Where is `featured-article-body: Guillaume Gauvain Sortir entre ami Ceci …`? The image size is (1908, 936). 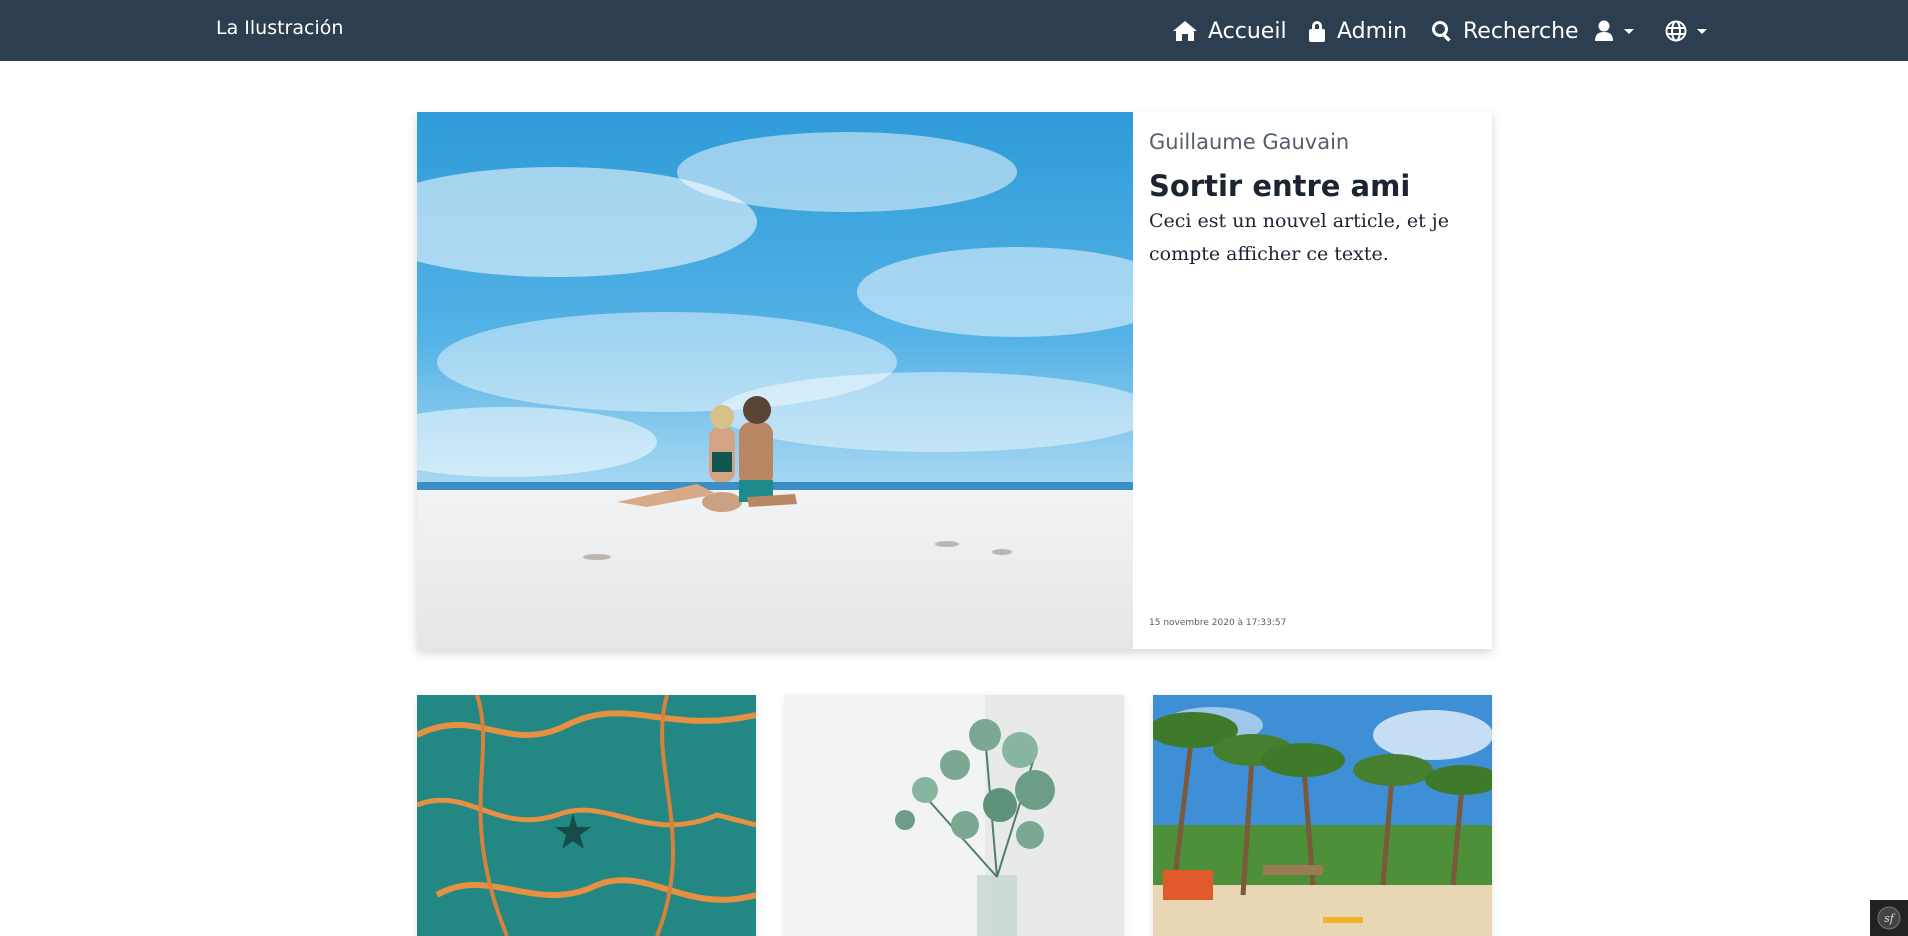 featured-article-body: Guillaume Gauvain Sortir entre ami Ceci … is located at coordinates (1312, 380).